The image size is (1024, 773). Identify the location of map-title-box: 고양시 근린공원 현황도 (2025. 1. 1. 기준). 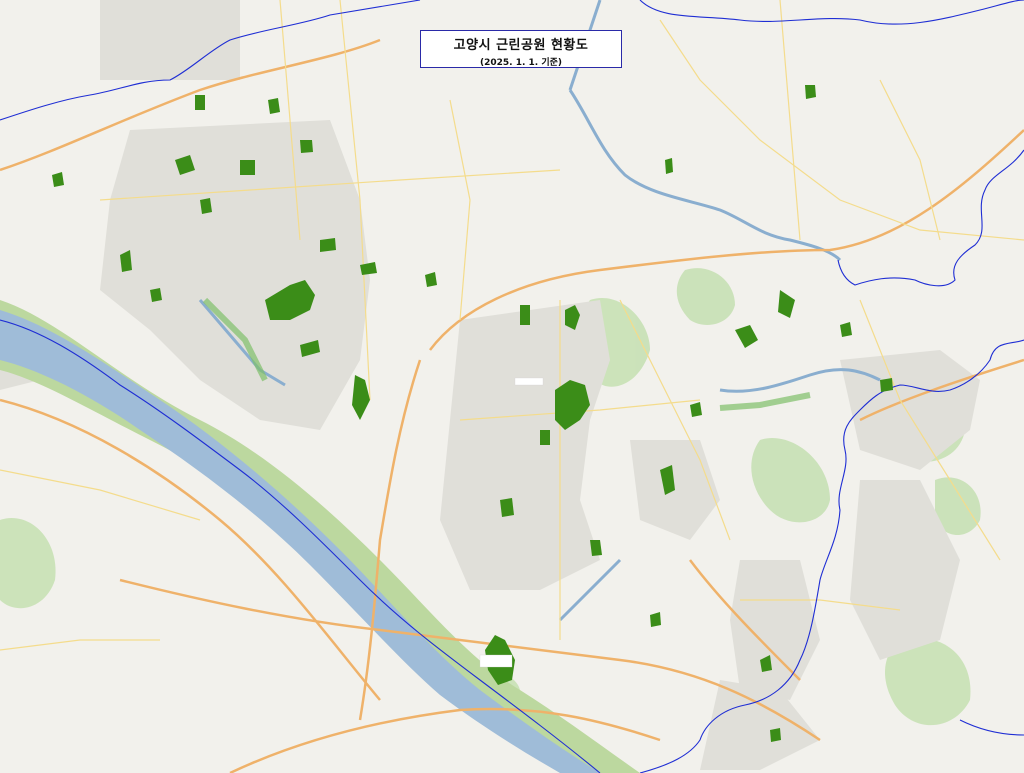
(521, 49).